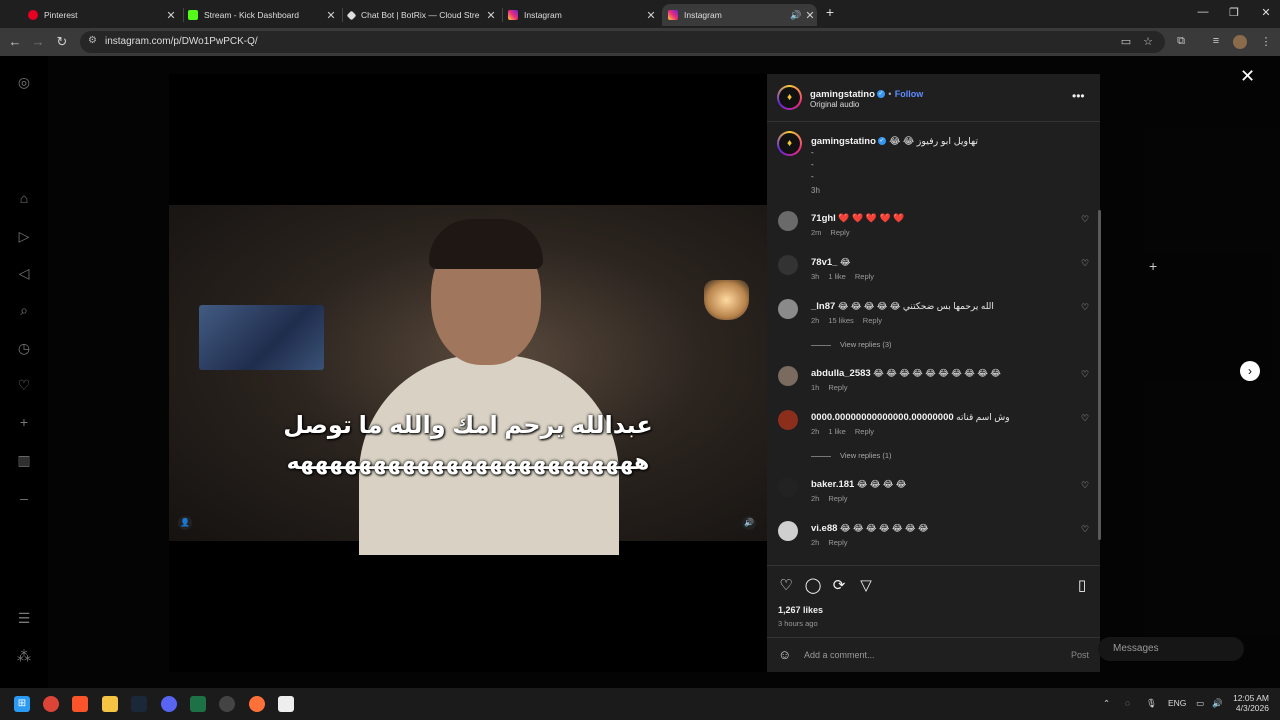 The height and width of the screenshot is (720, 1280). Describe the element at coordinates (823, 306) in the screenshot. I see `comment-username: _ln87` at that location.